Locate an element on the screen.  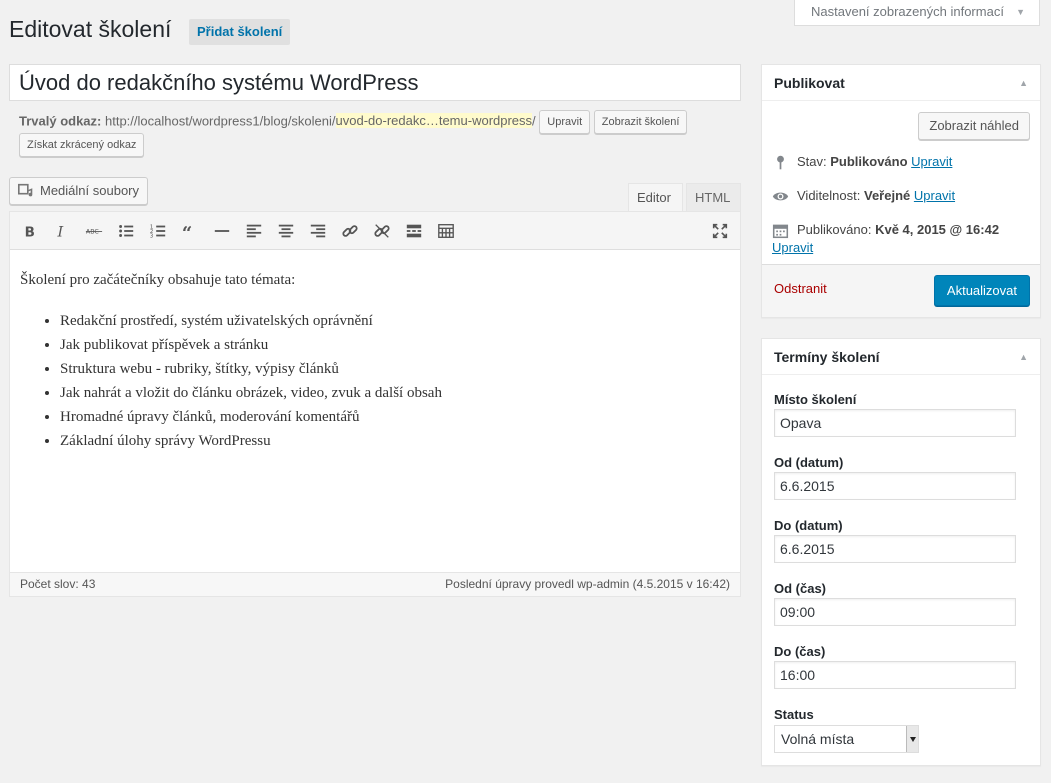
status-value: Publikováno is located at coordinates (869, 161).